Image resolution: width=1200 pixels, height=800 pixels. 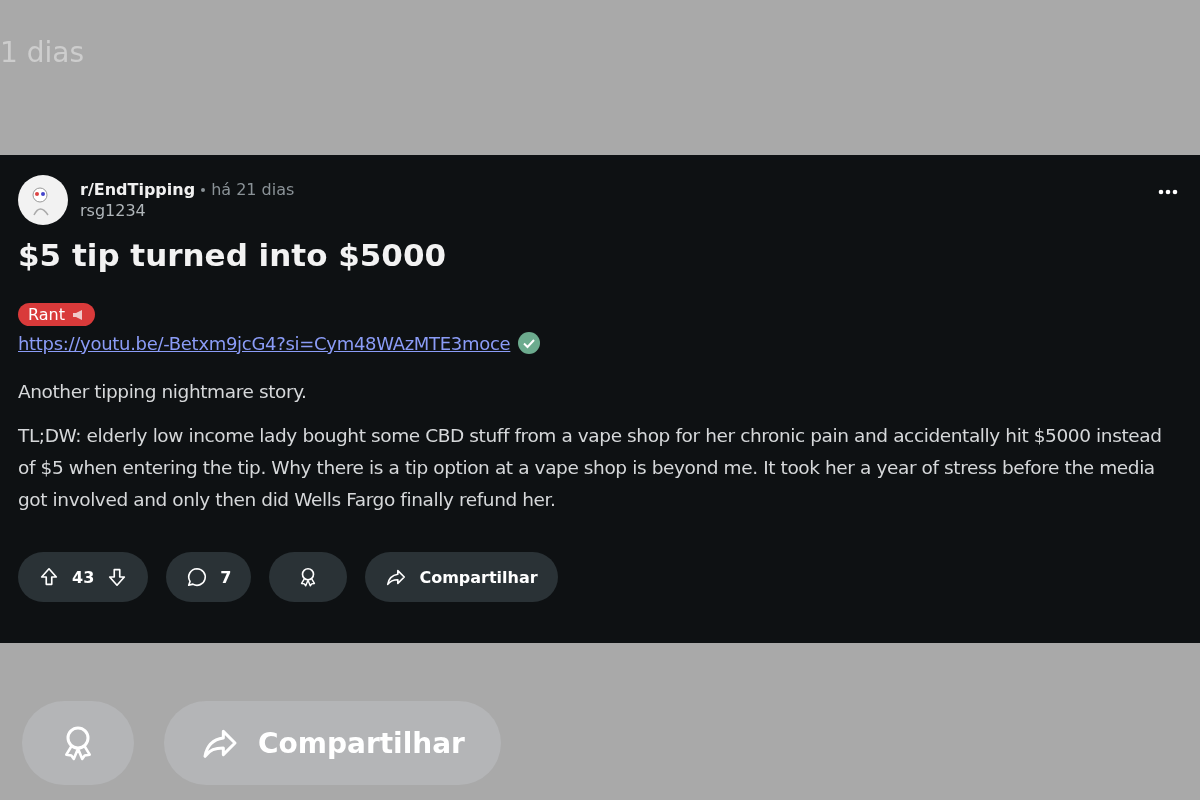 What do you see at coordinates (590, 468) in the screenshot?
I see `post-text: TL;DW: elderly low income lady bought some CBD stuff from a vape shop for her chronic pain and accidentally hit $5000 instead of $5 when entering the tip. Why there is a tip option at a vape shop is beyond me. It took her a year of stress before the media got involved and only then did Wells Fargo finally refund her.` at bounding box center [590, 468].